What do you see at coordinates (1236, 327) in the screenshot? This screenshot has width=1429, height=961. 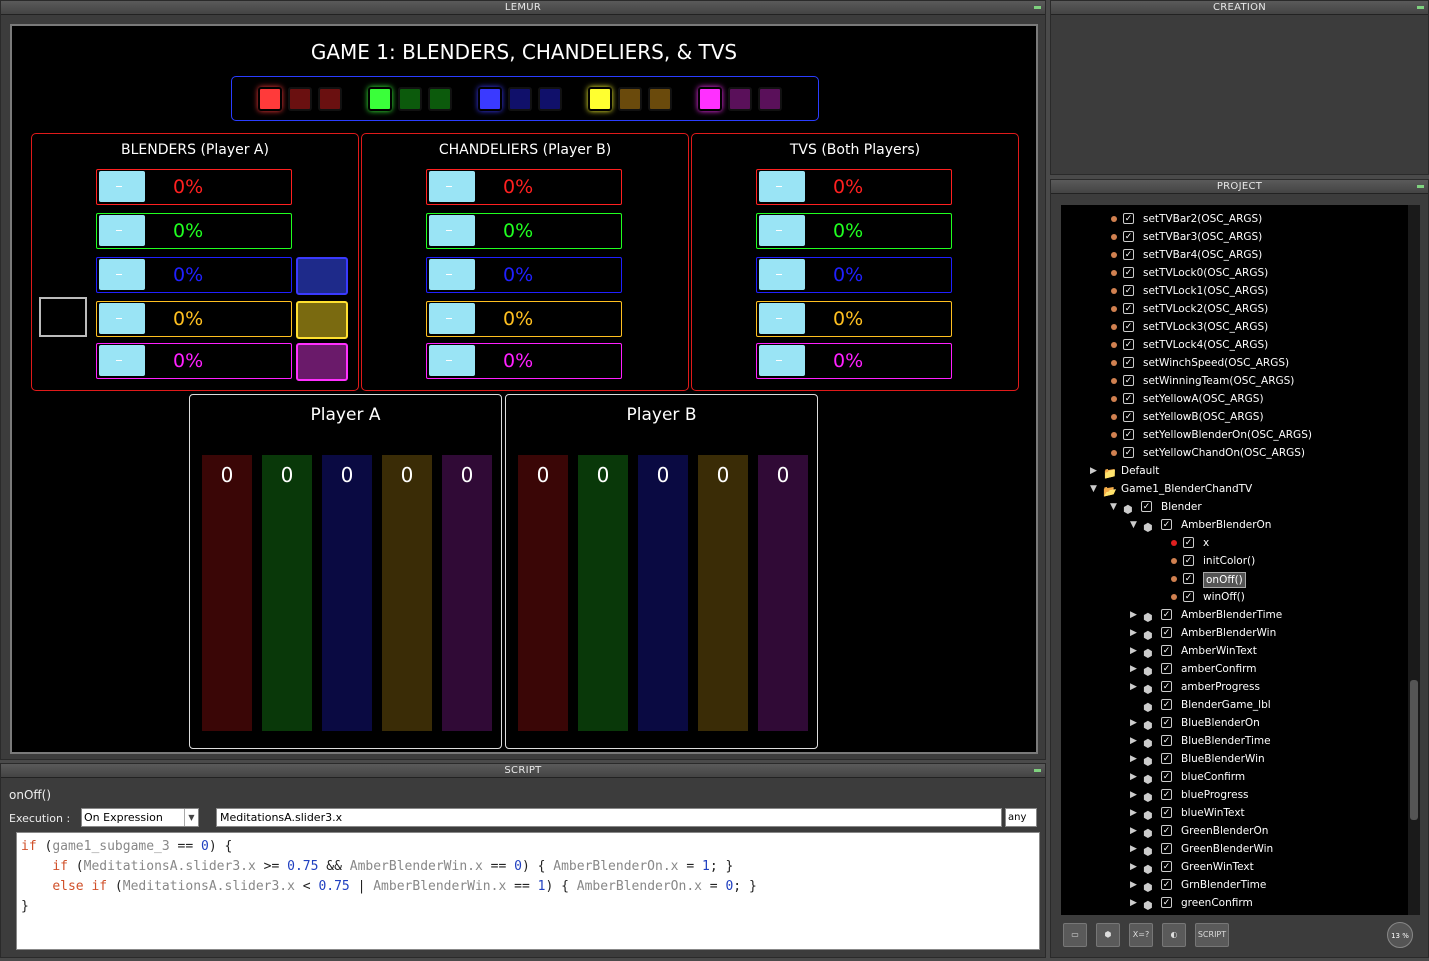 I see `tree-item: ✓ setTVLock3(OSC_ARGS)` at bounding box center [1236, 327].